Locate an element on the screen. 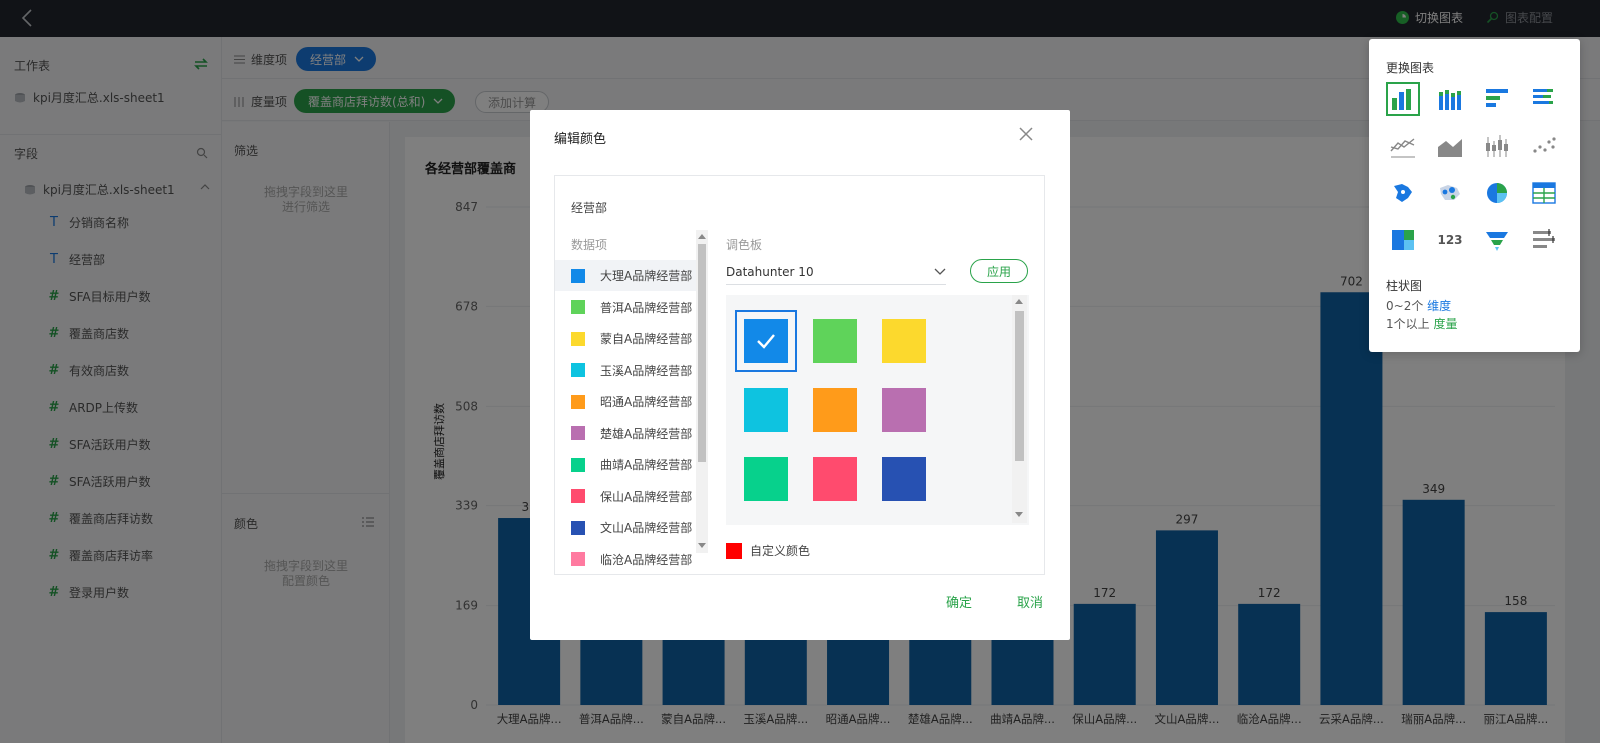 The width and height of the screenshot is (1600, 743). pie-chart-icon is located at coordinates (1497, 193).